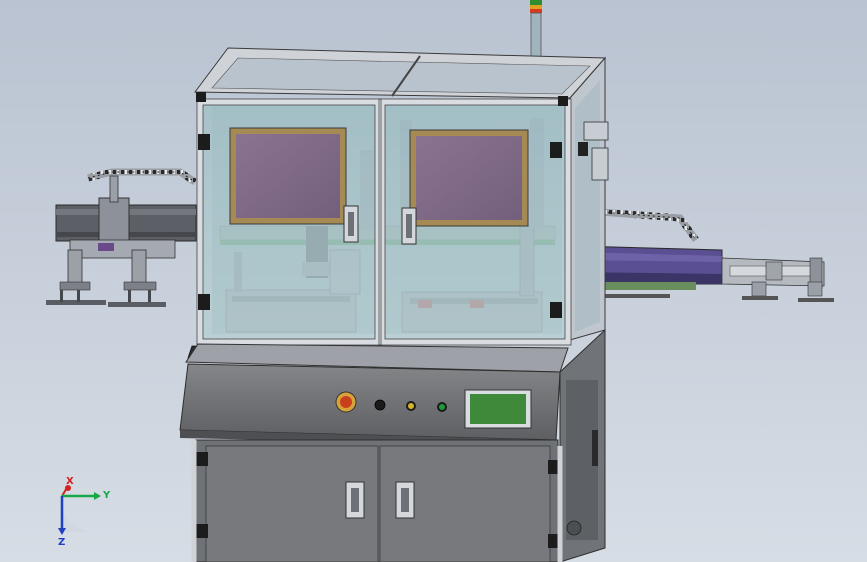 The height and width of the screenshot is (562, 867). Describe the element at coordinates (380, 405) in the screenshot. I see `black-button` at that location.